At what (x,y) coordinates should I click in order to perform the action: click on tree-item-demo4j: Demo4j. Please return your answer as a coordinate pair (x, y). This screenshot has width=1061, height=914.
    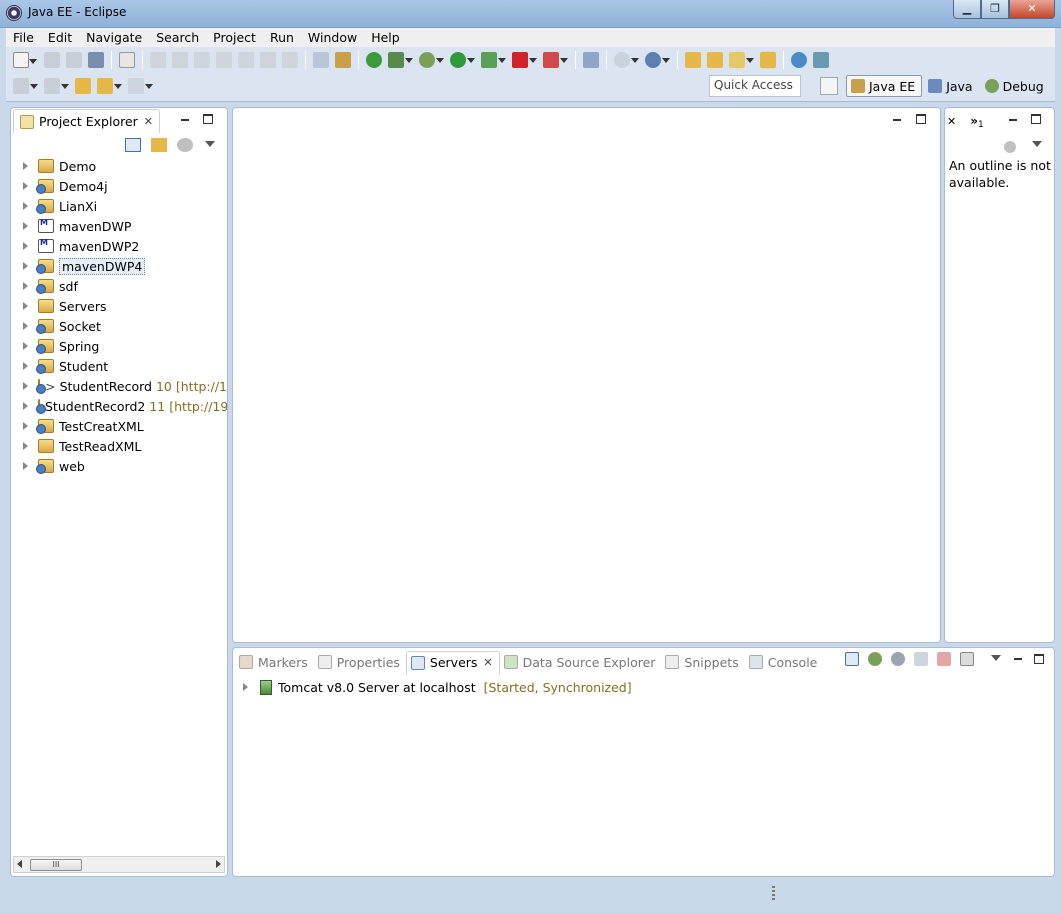
    Looking at the image, I should click on (119, 186).